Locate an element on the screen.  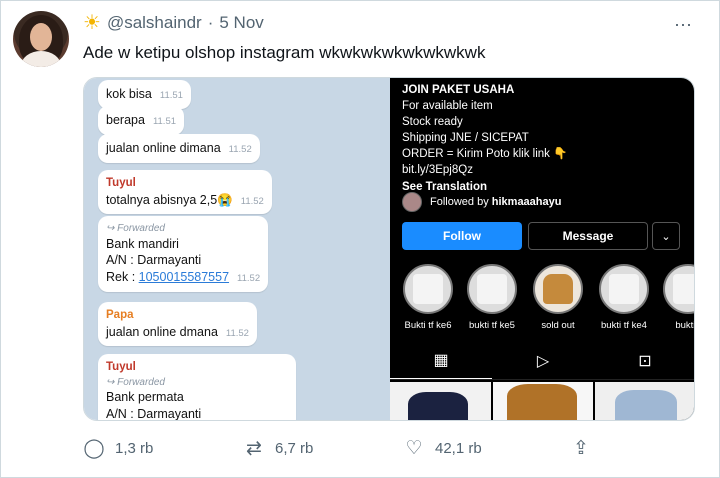
avatar-face is located at coordinates (41, 37).